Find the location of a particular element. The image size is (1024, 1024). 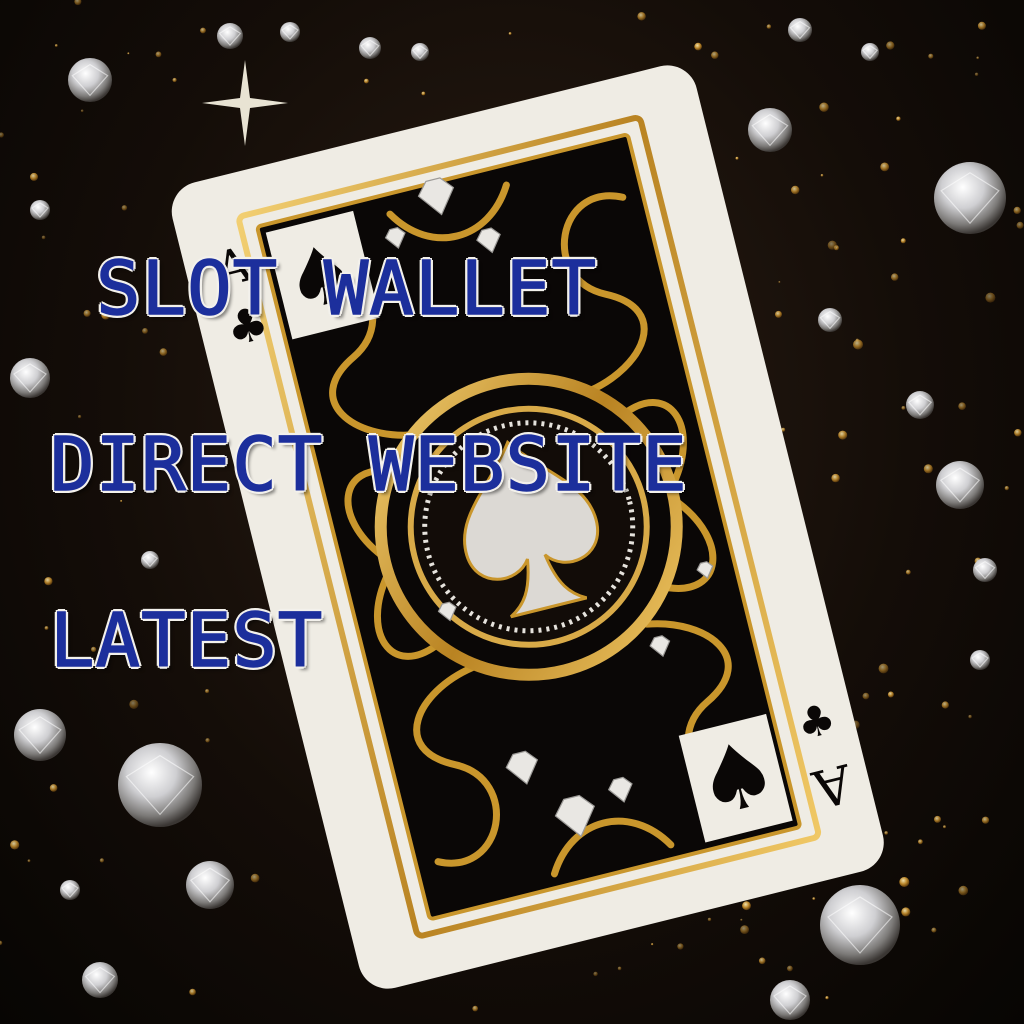

headline-line-3: LATEST is located at coordinates (186, 641).